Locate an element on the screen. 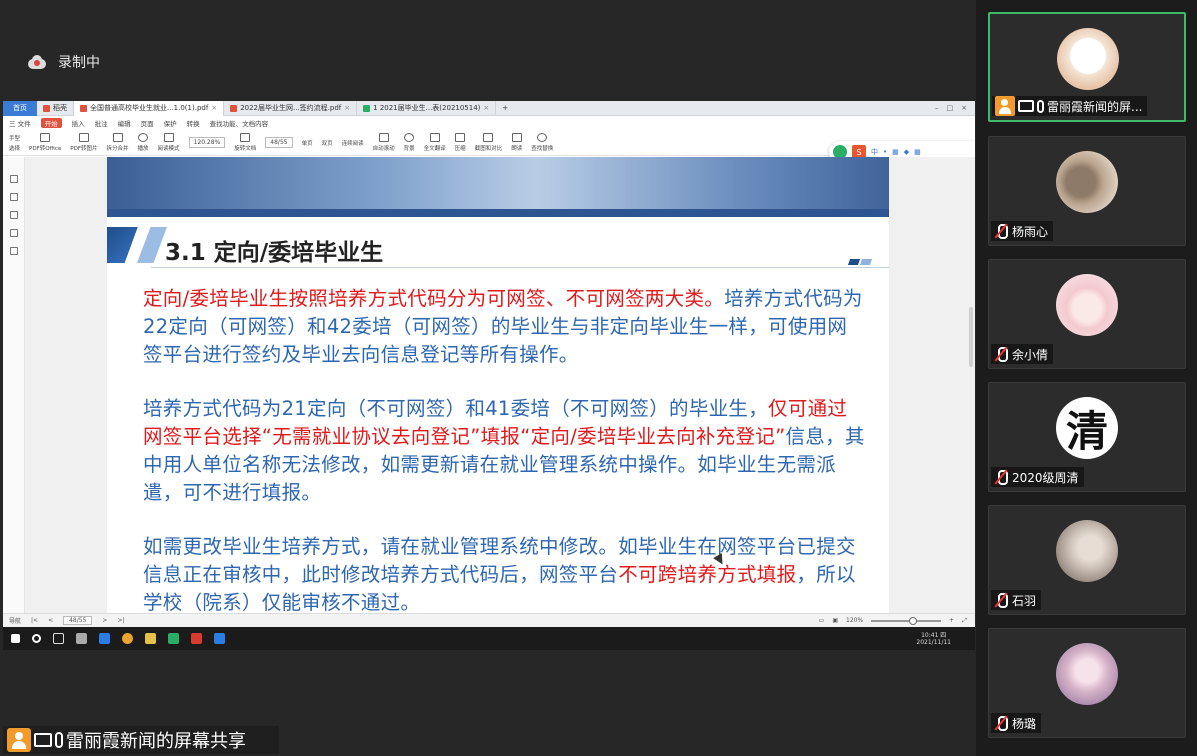  participant-tile: 杨璐 is located at coordinates (1087, 683).